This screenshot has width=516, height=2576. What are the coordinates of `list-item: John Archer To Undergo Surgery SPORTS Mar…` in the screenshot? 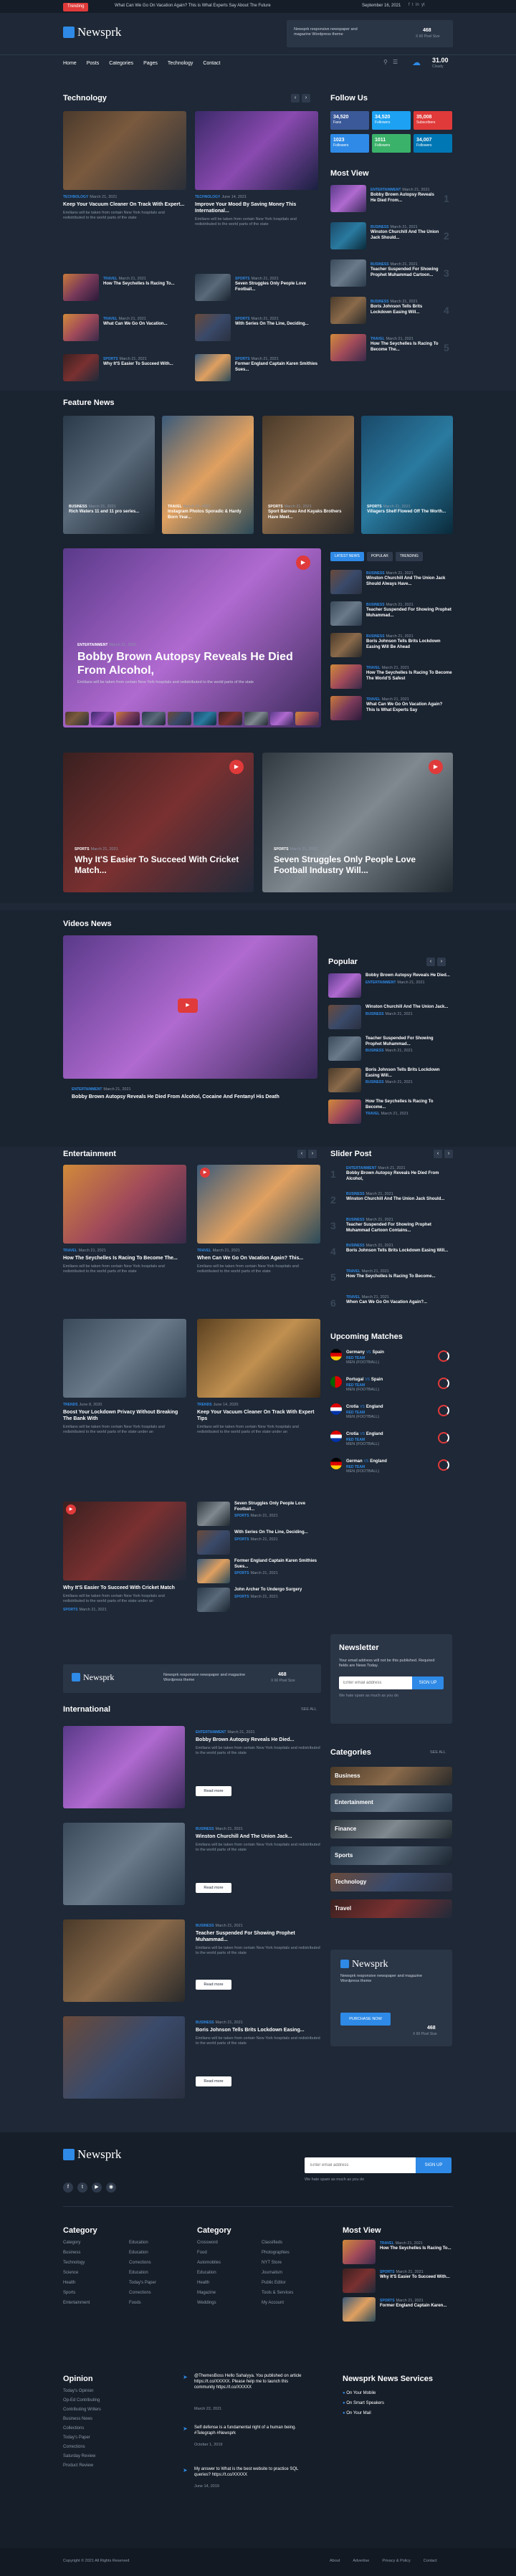 It's located at (258, 1602).